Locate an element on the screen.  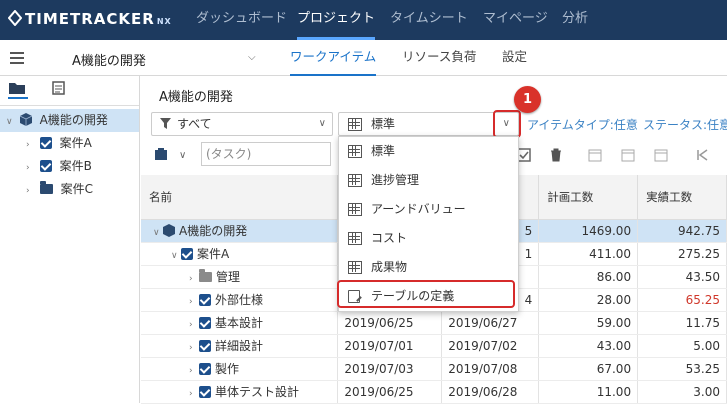
row-actual-hours: 942.75 is located at coordinates (682, 231).